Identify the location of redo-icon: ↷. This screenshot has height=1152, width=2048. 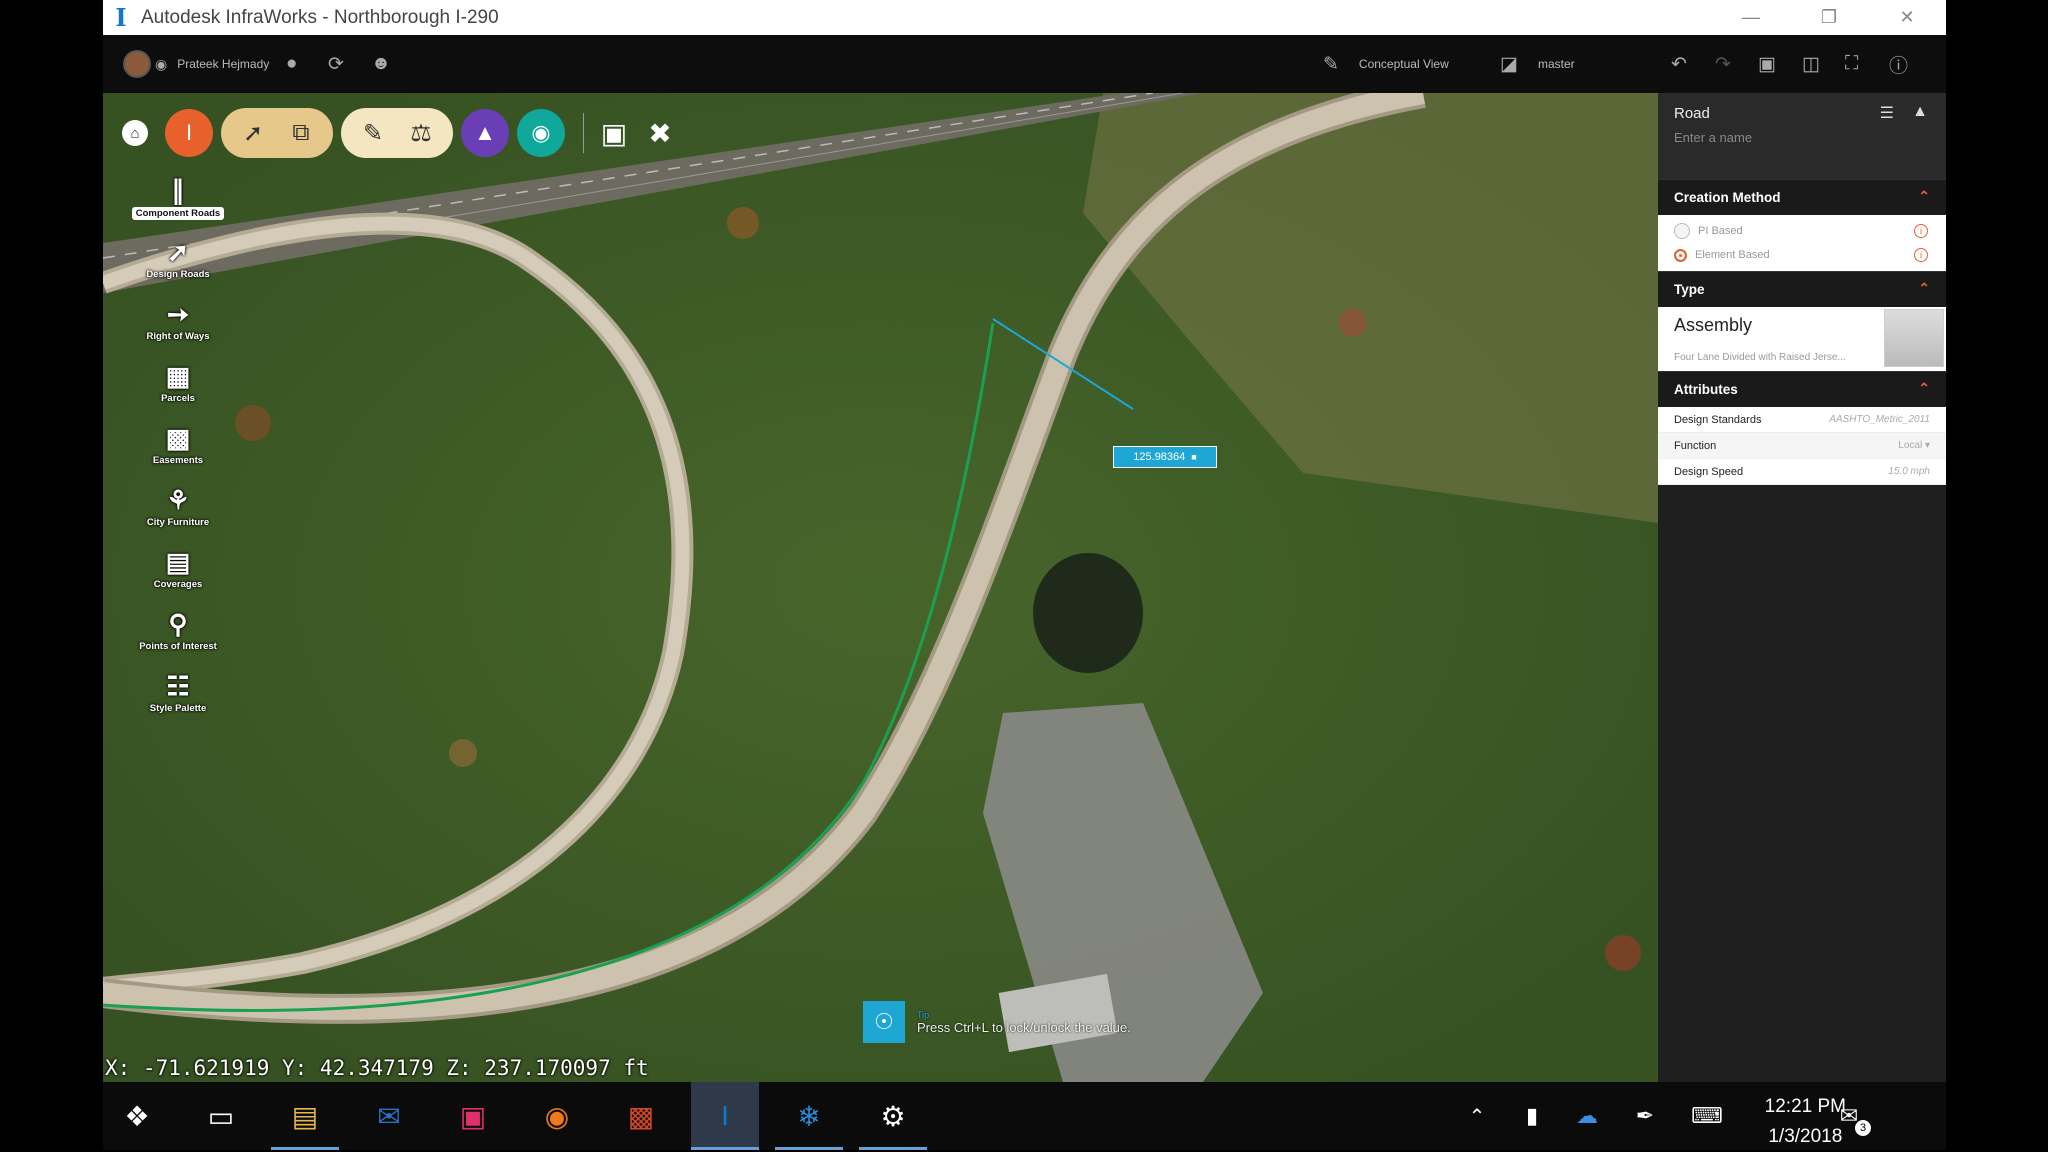
(1723, 64).